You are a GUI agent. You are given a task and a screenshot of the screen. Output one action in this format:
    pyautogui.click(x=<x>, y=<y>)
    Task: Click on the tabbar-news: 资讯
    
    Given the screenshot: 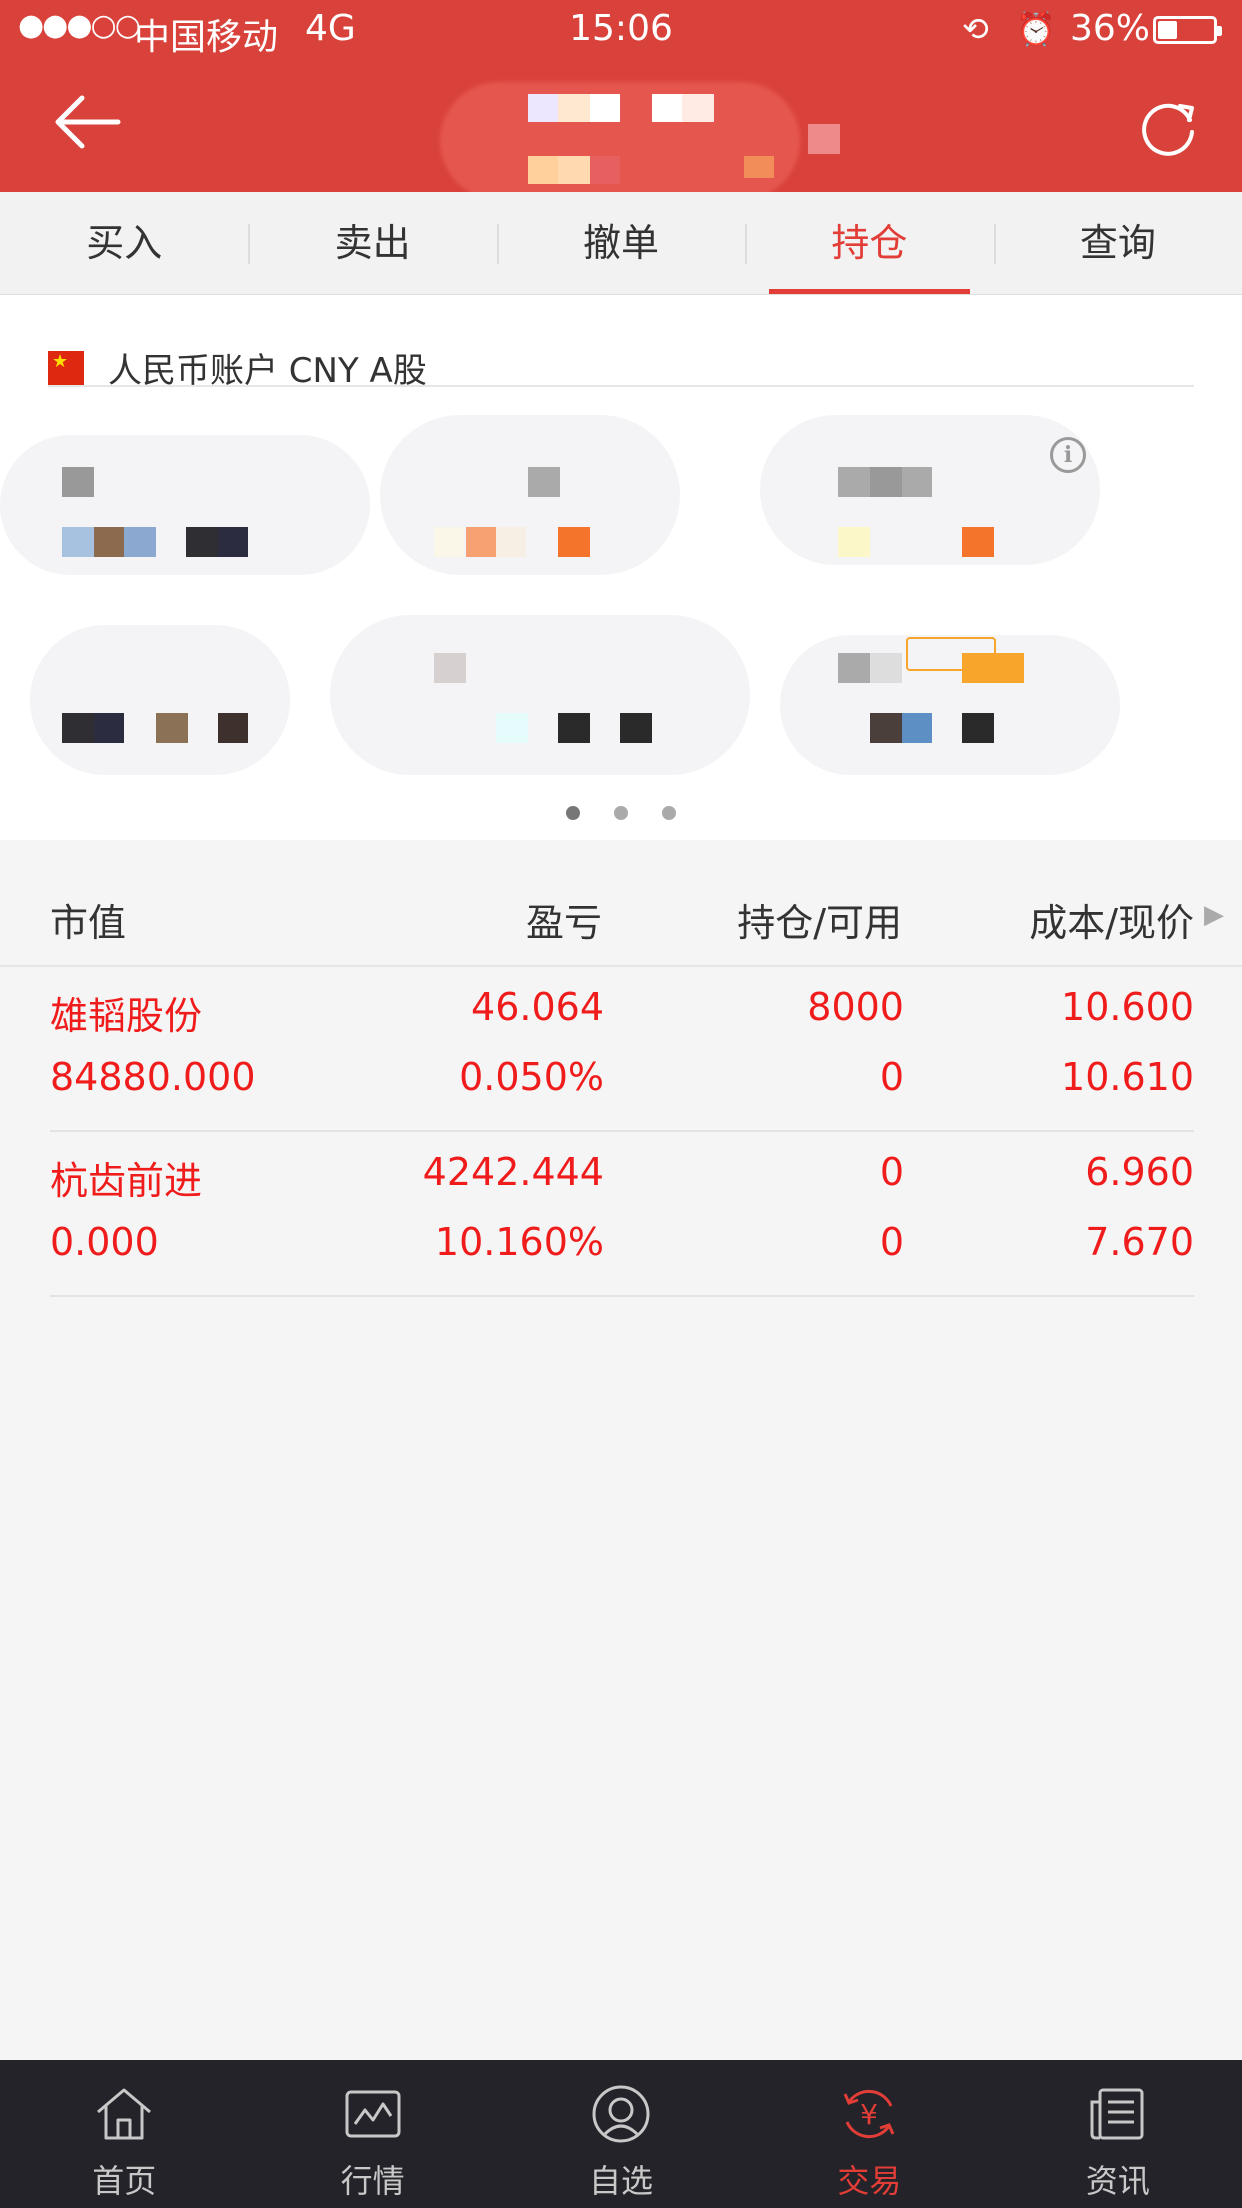 What is the action you would take?
    pyautogui.click(x=1118, y=2134)
    